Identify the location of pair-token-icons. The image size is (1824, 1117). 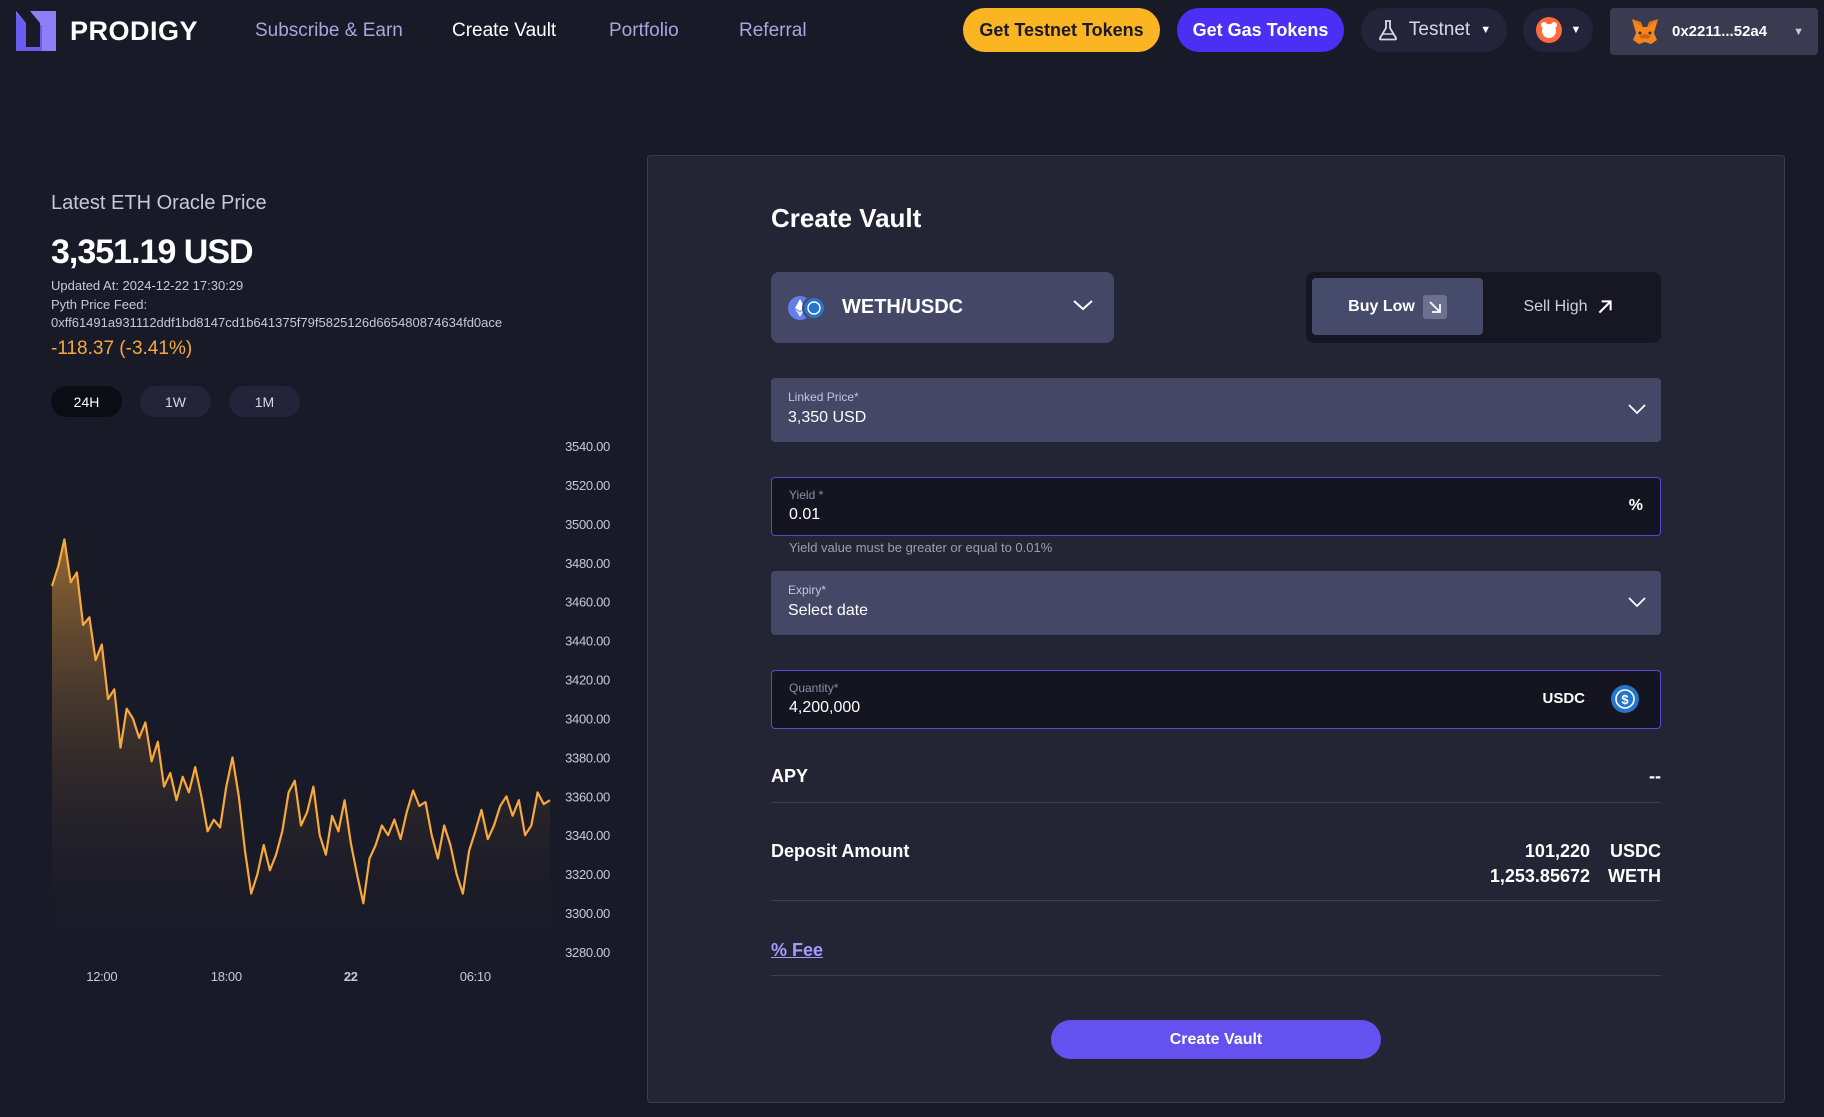
(808, 308).